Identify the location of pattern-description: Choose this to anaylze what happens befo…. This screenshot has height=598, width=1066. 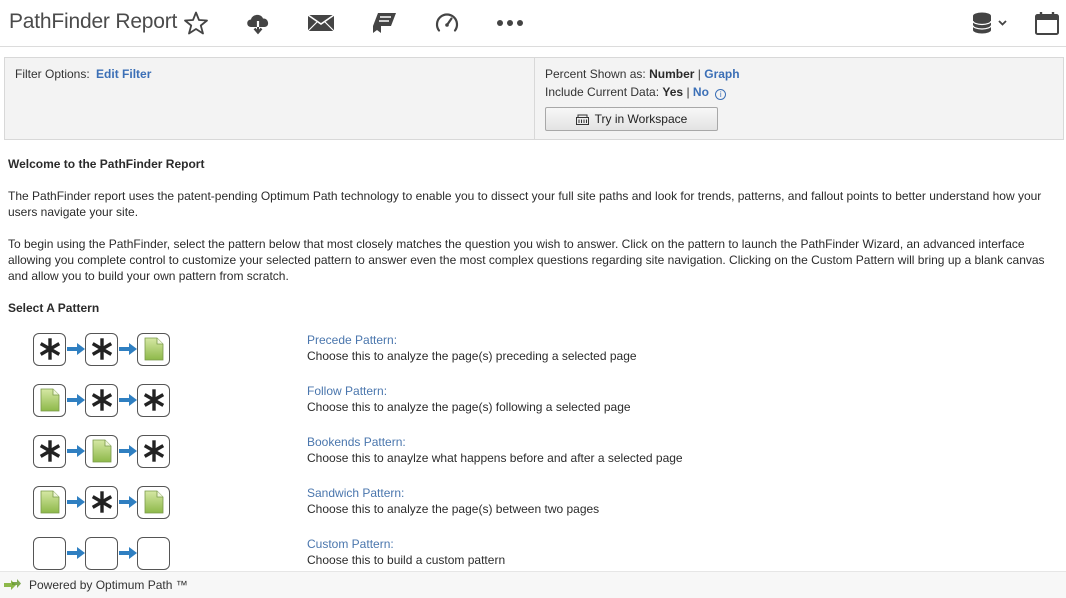
(495, 458).